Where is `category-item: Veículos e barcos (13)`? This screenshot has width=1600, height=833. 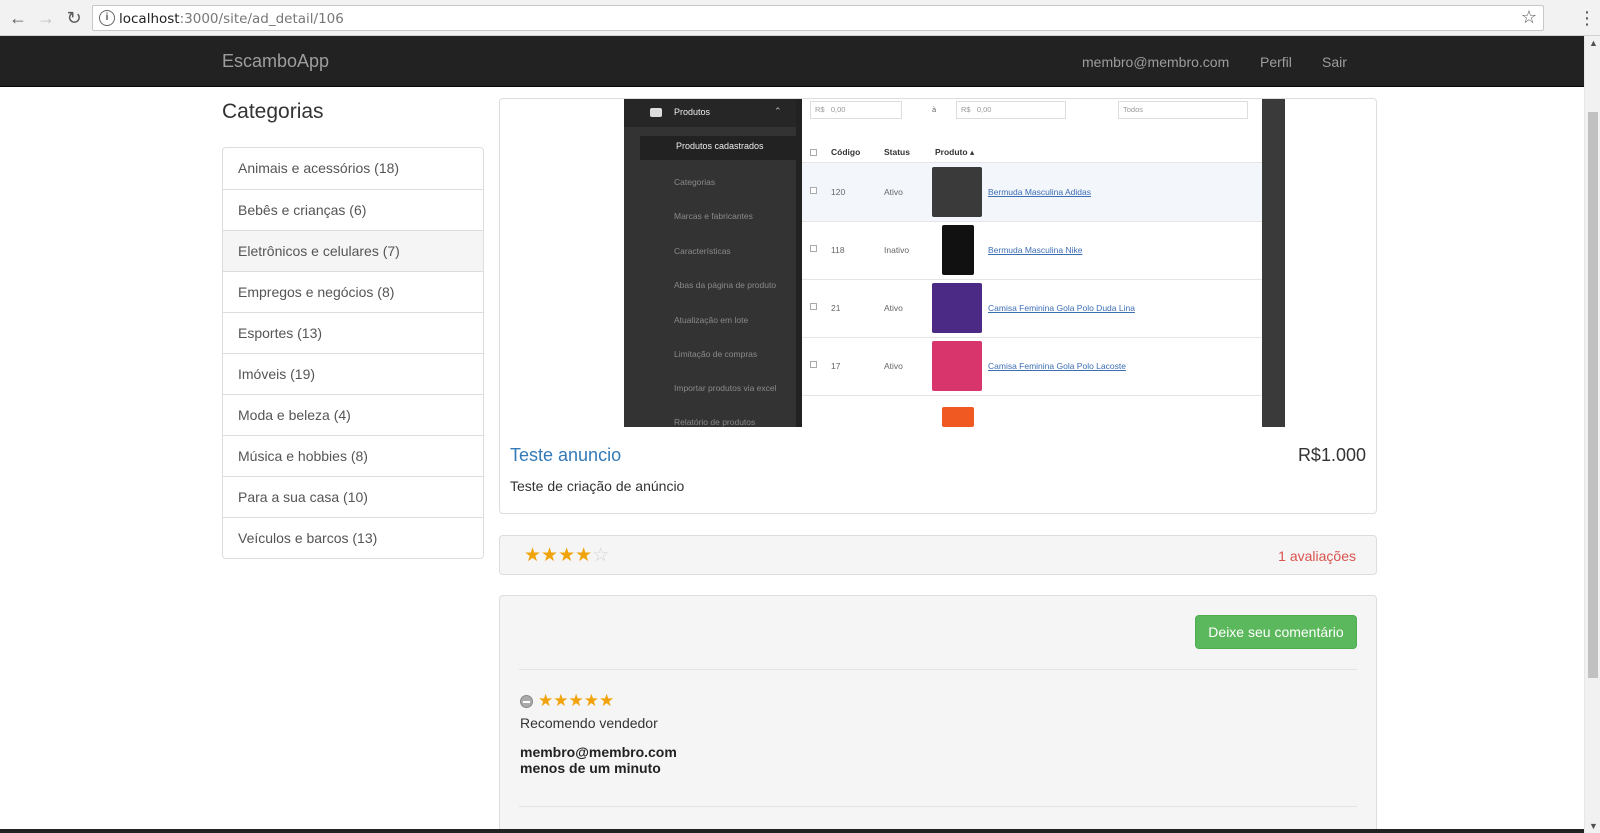
category-item: Veículos e barcos (13) is located at coordinates (353, 537).